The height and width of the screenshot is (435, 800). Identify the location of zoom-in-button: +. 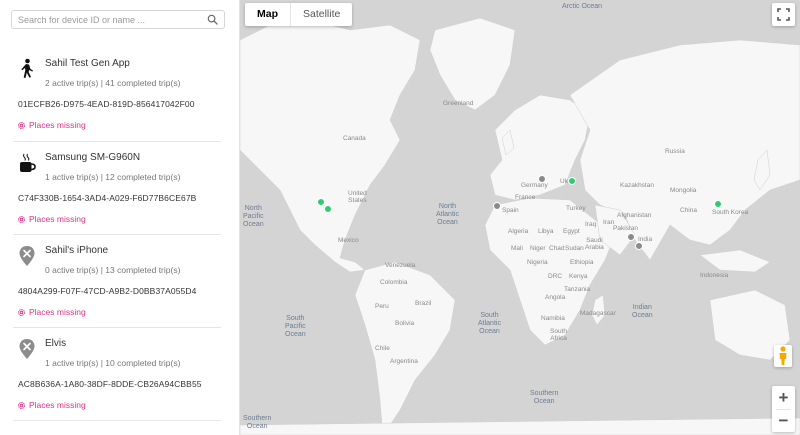
(783, 397).